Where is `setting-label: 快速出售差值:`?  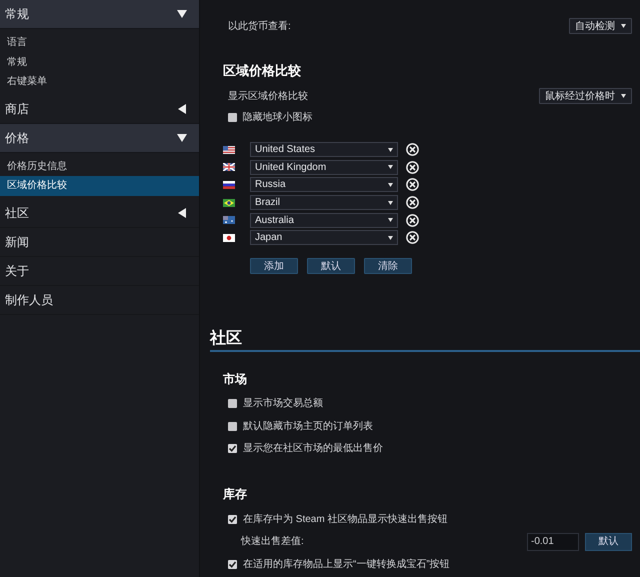
setting-label: 快速出售差值: is located at coordinates (273, 542).